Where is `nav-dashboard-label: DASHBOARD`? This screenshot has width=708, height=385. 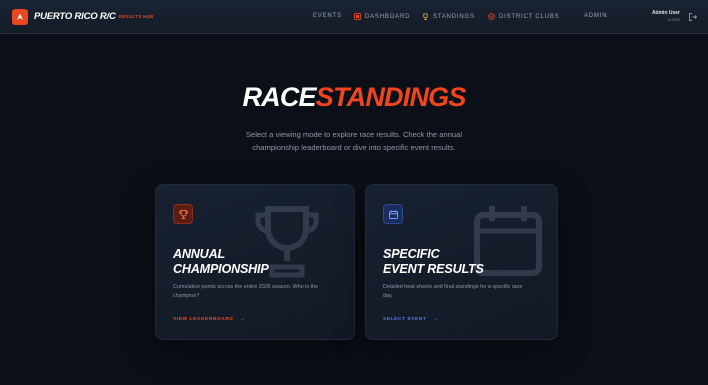 nav-dashboard-label: DASHBOARD is located at coordinates (388, 16).